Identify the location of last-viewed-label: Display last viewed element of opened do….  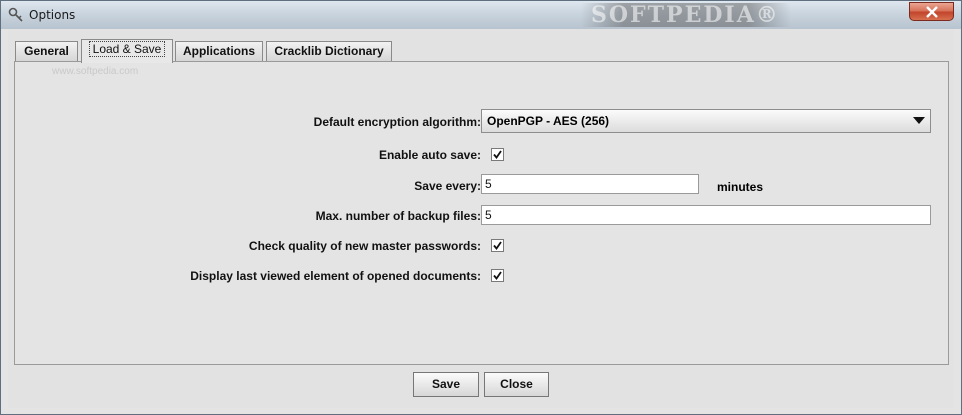
(335, 276).